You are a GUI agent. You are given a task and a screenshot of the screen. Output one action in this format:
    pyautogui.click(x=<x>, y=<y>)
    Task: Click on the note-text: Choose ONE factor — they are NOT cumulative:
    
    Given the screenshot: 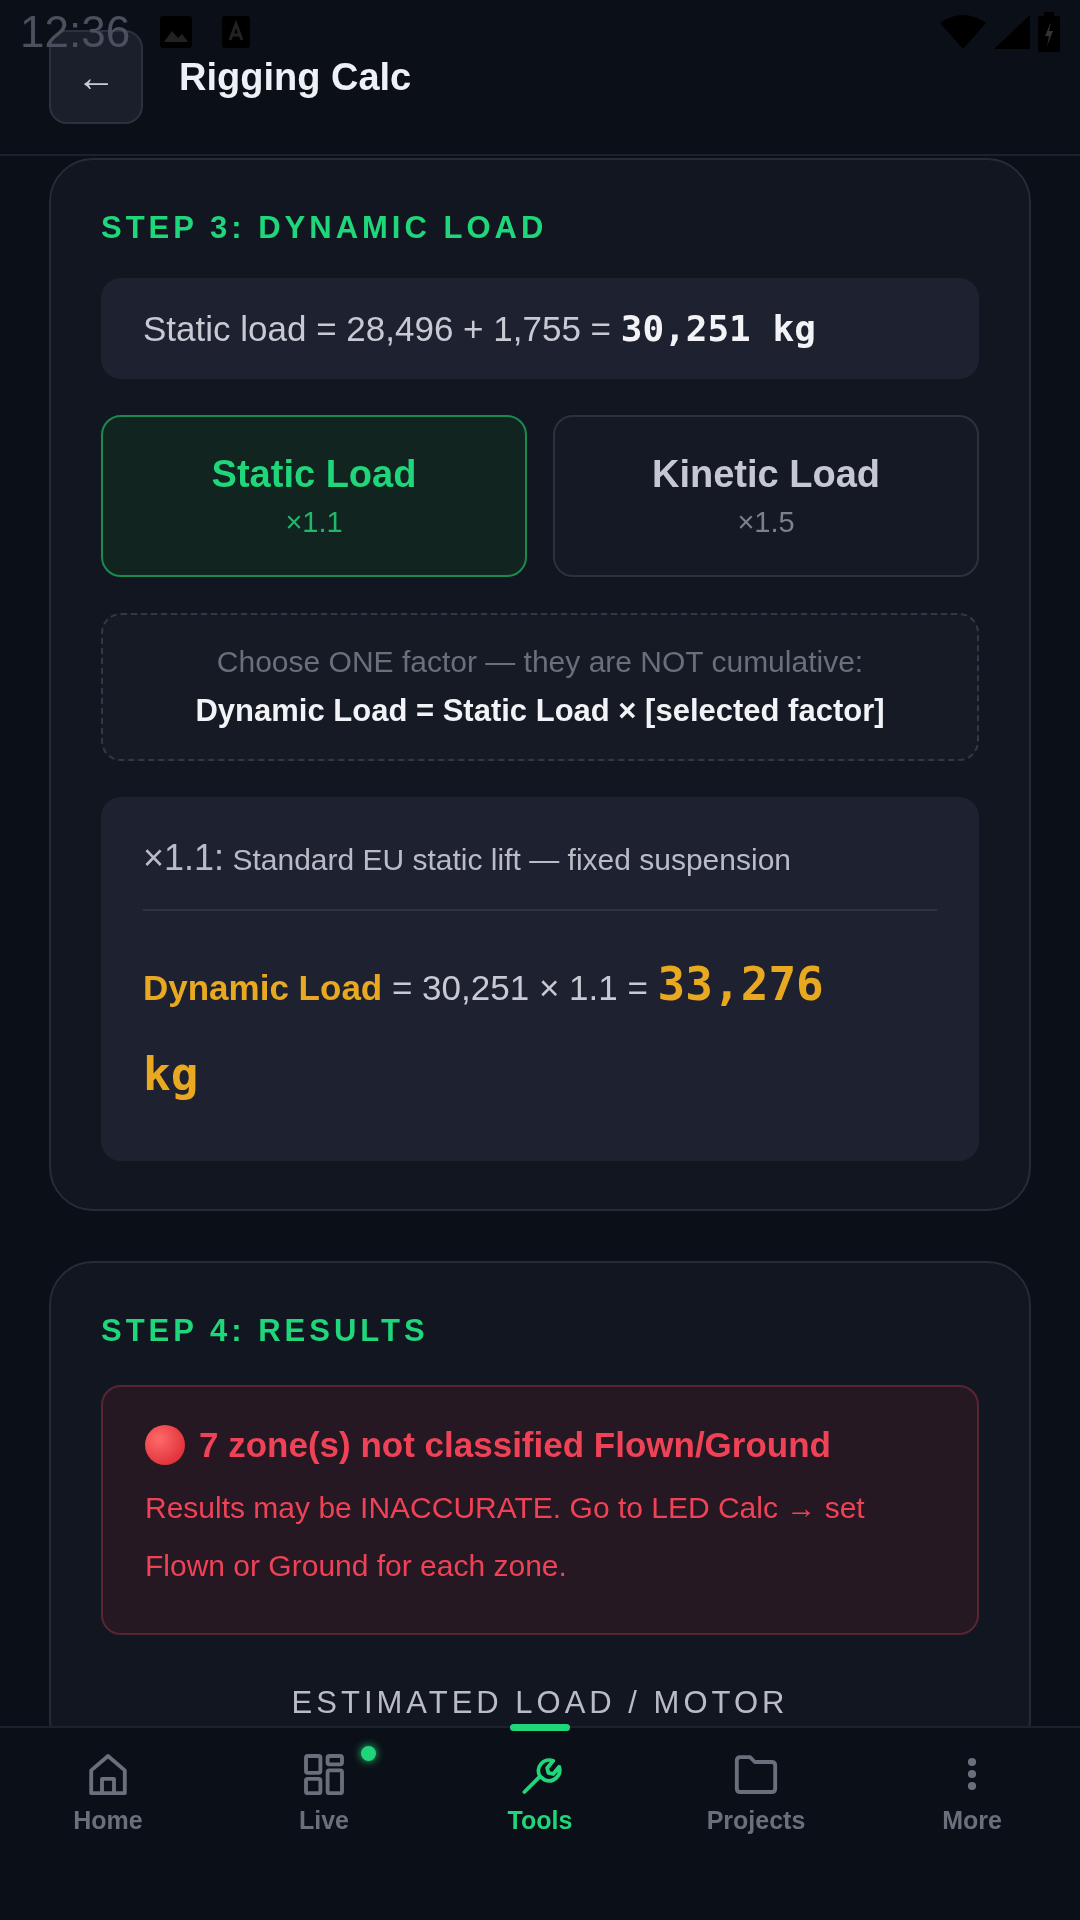 What is the action you would take?
    pyautogui.click(x=540, y=662)
    